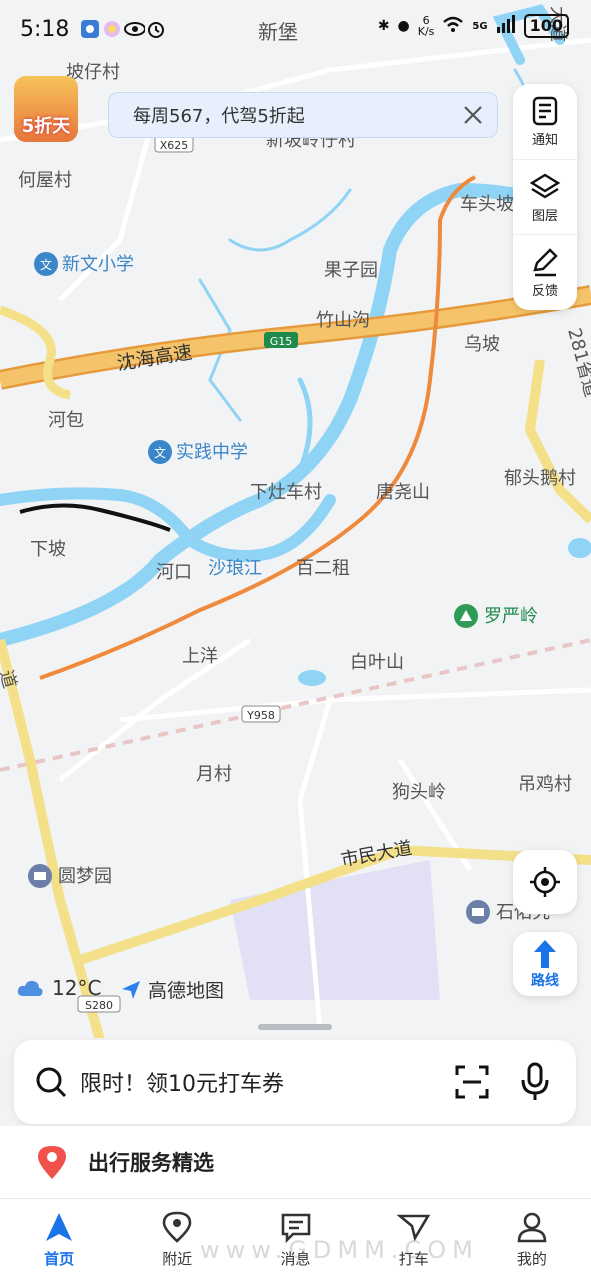 The height and width of the screenshot is (1280, 591). I want to click on layers-icon, so click(545, 185).